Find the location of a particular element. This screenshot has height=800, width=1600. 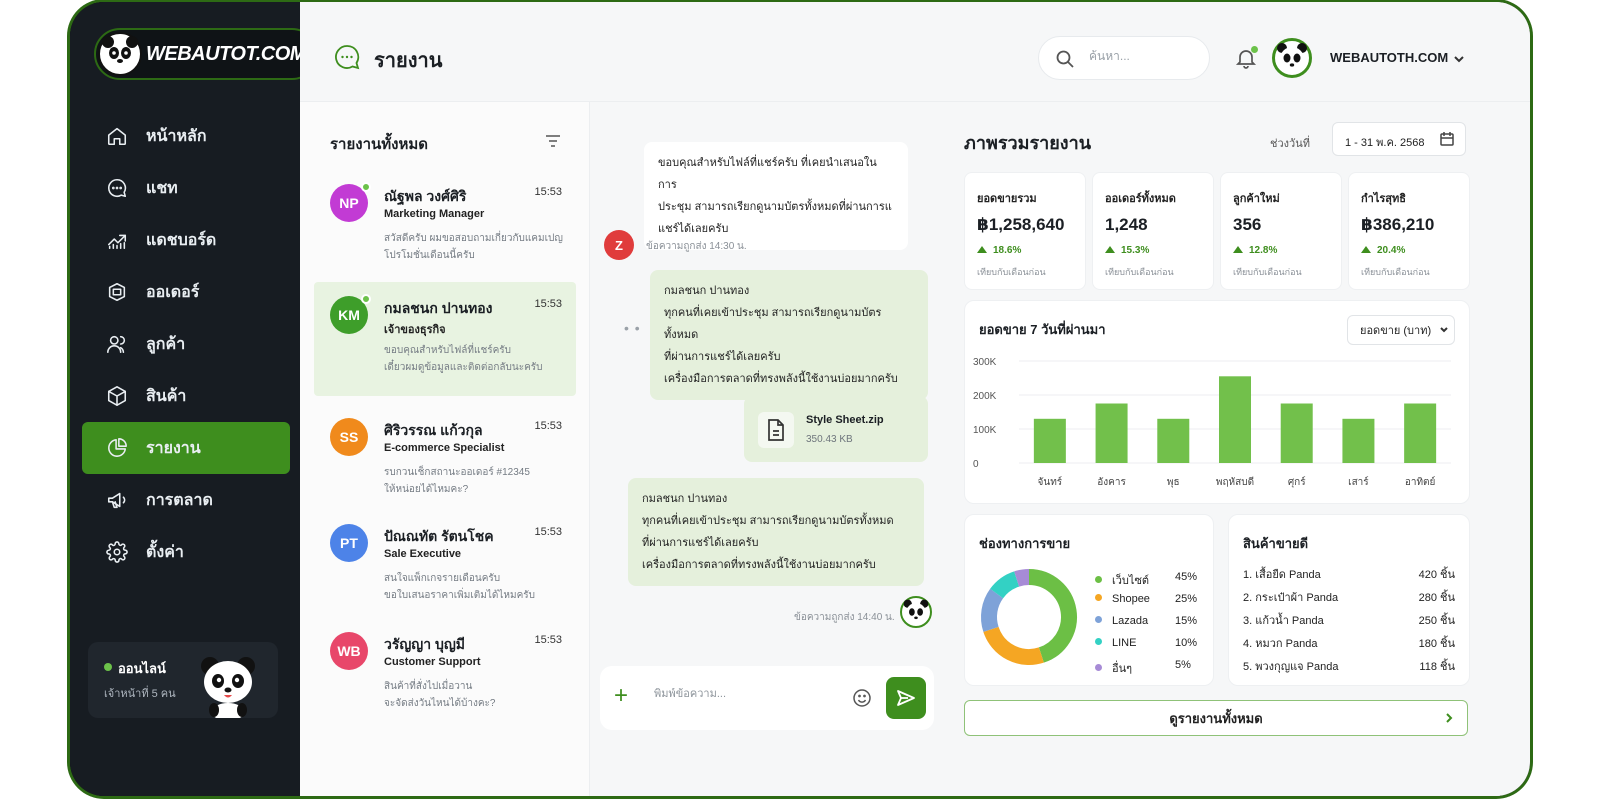

sidebar-item-dashboard: แดชบอร์ด is located at coordinates (186, 240).